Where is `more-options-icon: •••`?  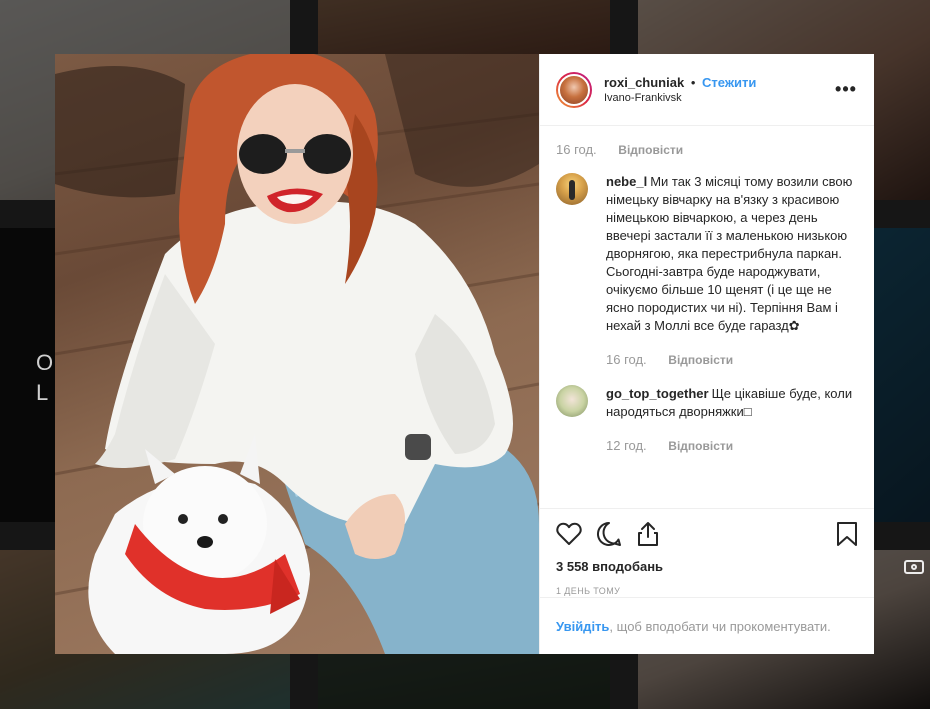
more-options-icon: ••• is located at coordinates (846, 89).